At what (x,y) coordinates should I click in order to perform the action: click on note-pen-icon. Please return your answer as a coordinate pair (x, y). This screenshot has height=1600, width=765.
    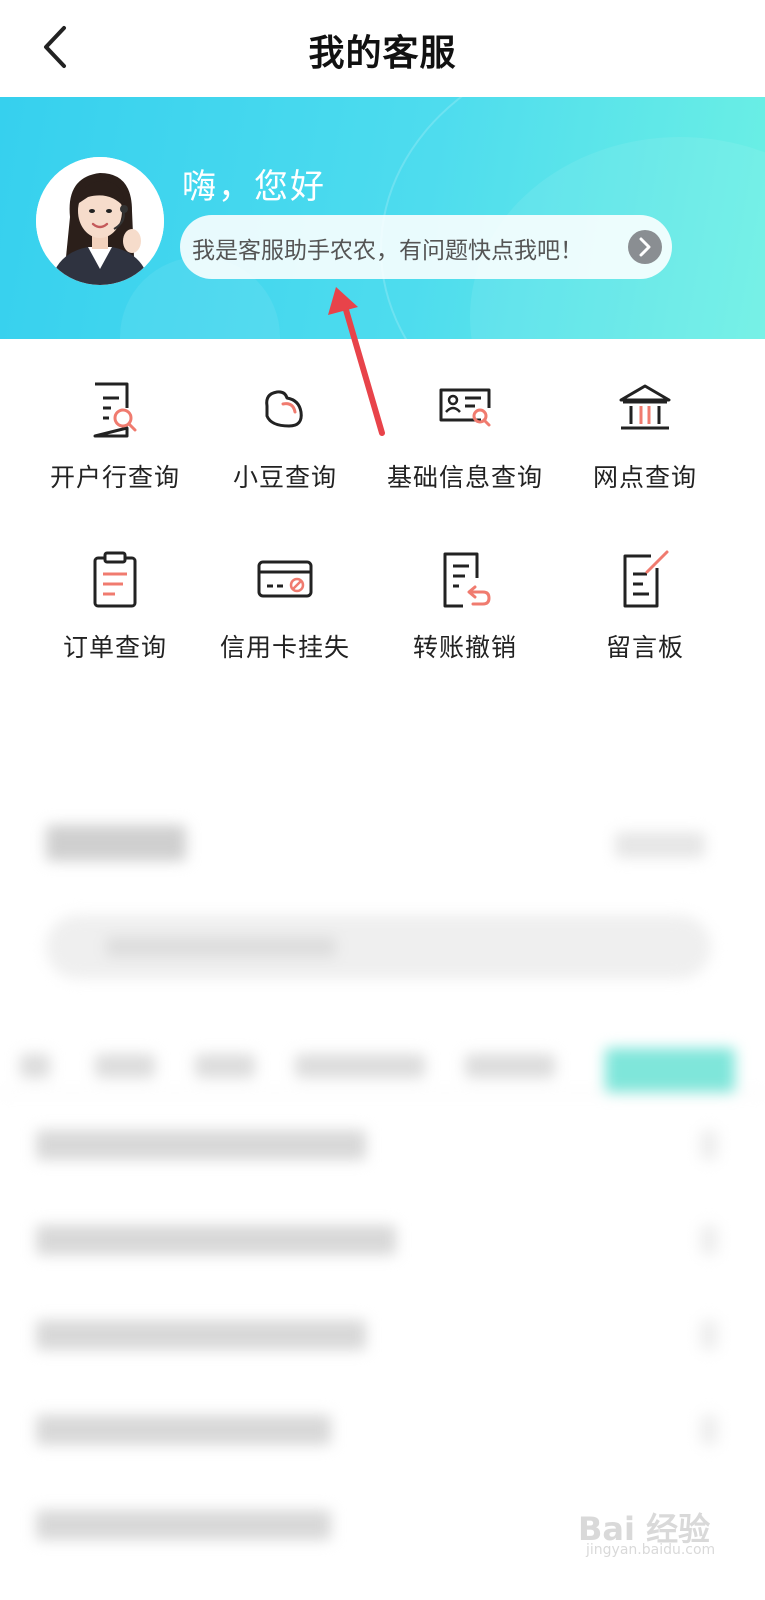
    Looking at the image, I should click on (645, 580).